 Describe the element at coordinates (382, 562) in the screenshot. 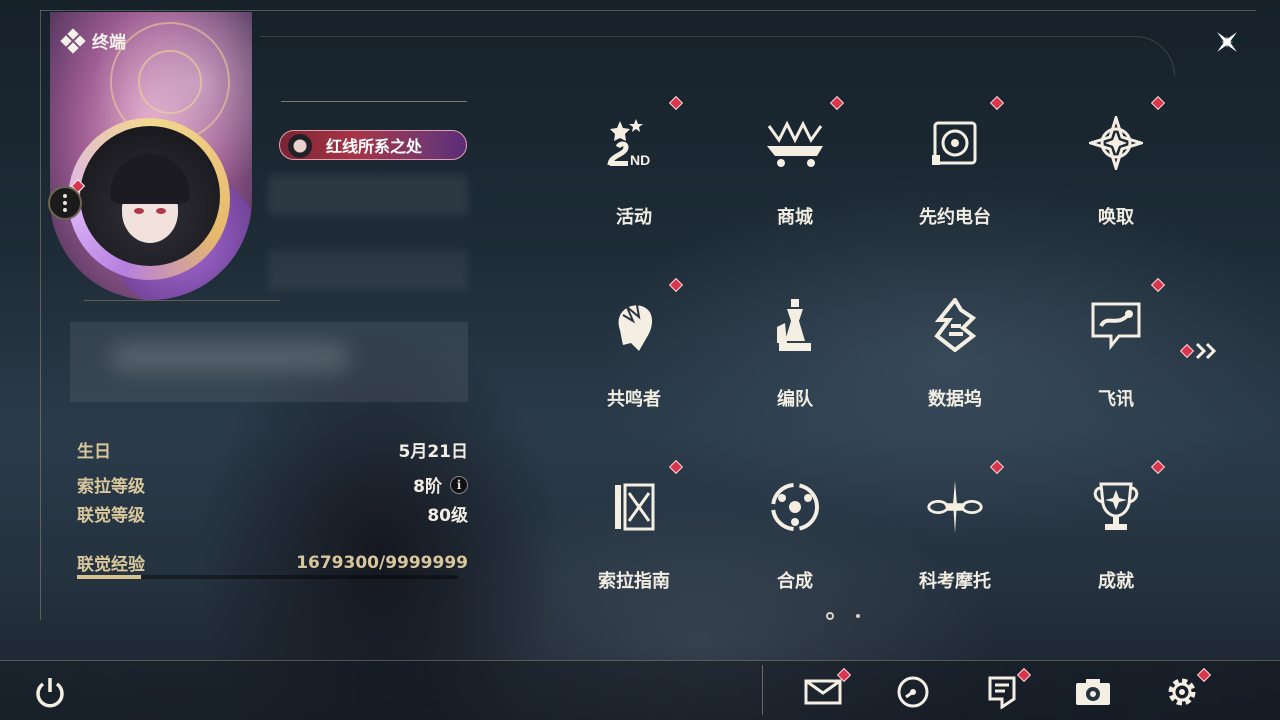

I see `stat-value: 1679300/9999999` at that location.